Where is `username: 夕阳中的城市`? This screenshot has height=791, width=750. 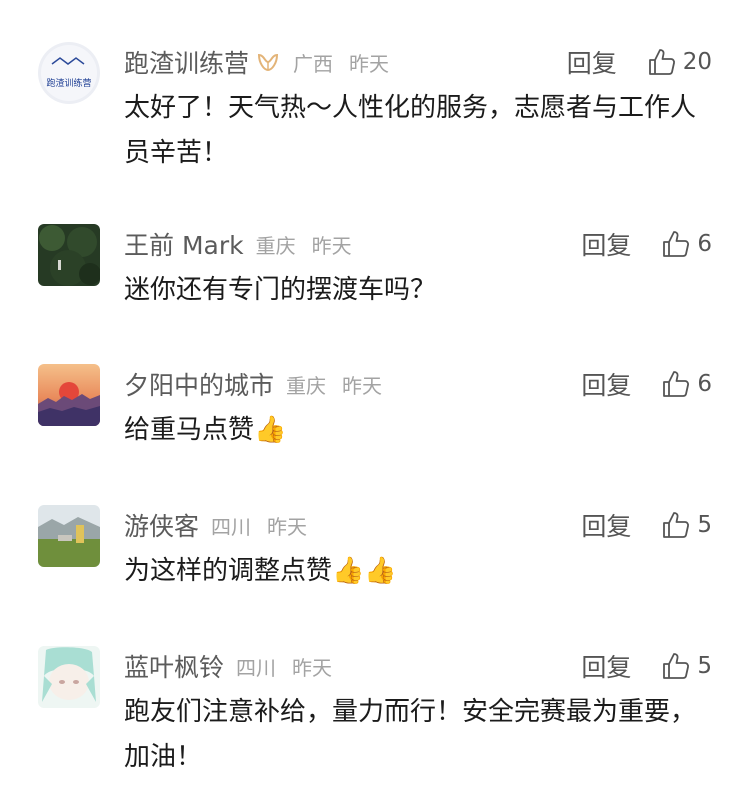 username: 夕阳中的城市 is located at coordinates (199, 384).